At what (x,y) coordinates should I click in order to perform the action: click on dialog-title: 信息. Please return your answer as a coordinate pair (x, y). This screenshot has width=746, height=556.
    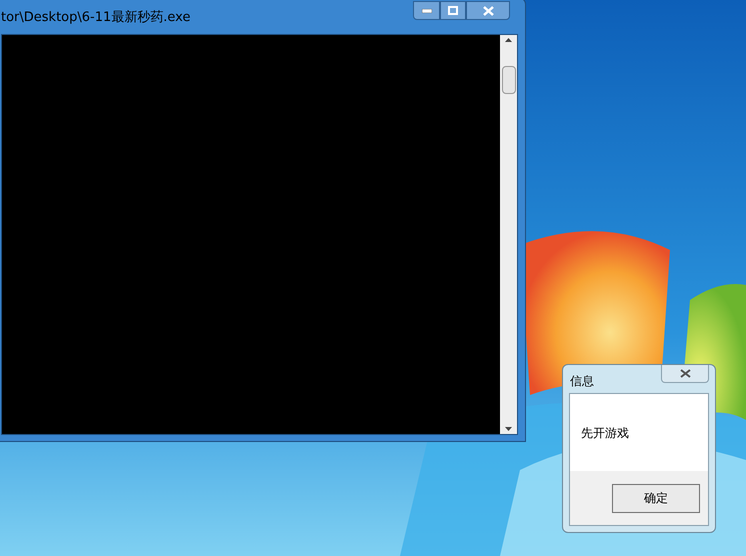
    Looking at the image, I should click on (582, 381).